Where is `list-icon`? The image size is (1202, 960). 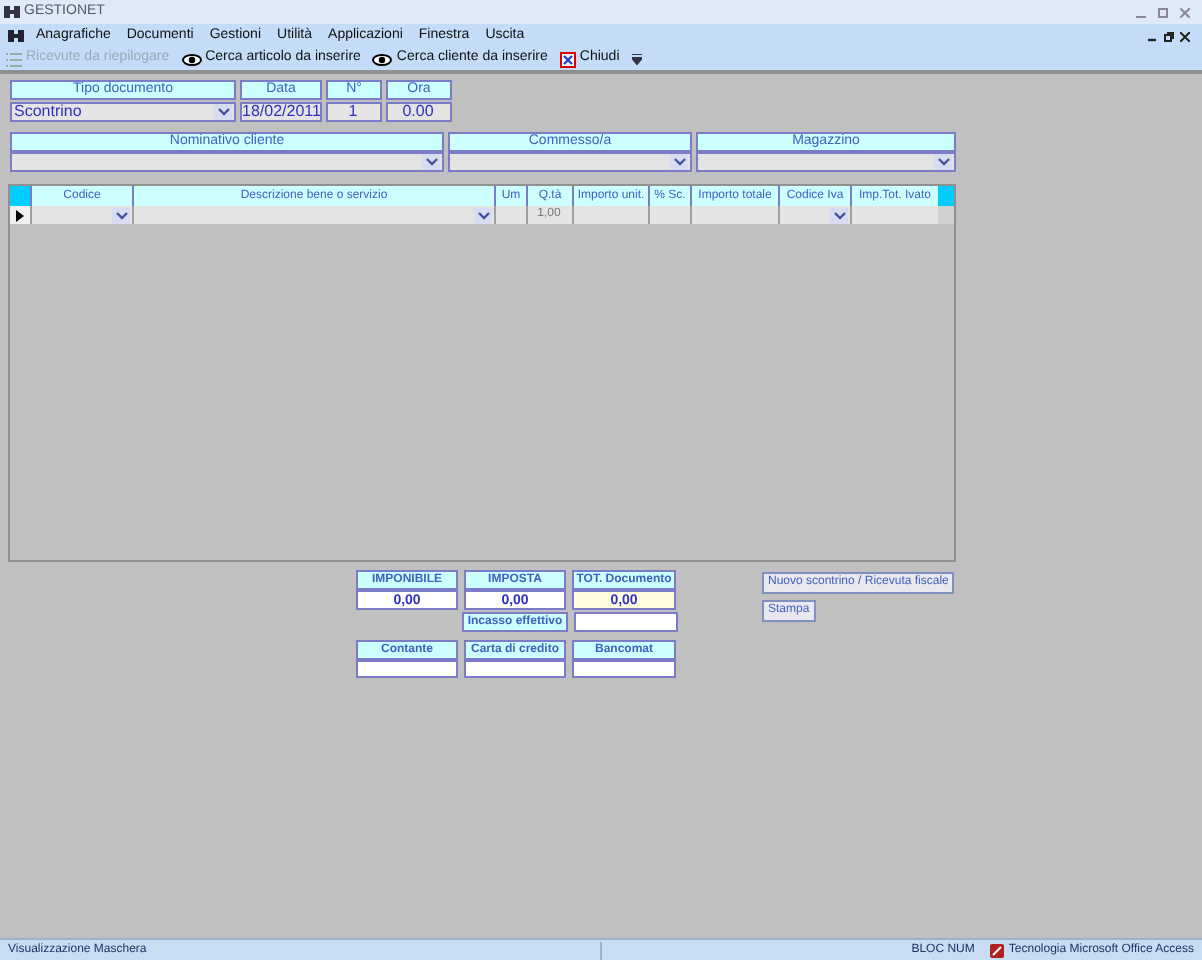
list-icon is located at coordinates (14, 59).